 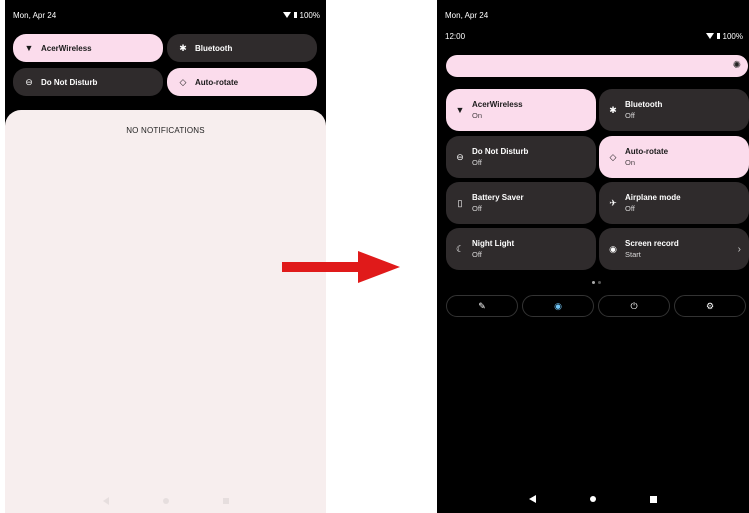 I want to click on tile-auto-rotate: ◇ Auto-rotate, so click(x=242, y=82).